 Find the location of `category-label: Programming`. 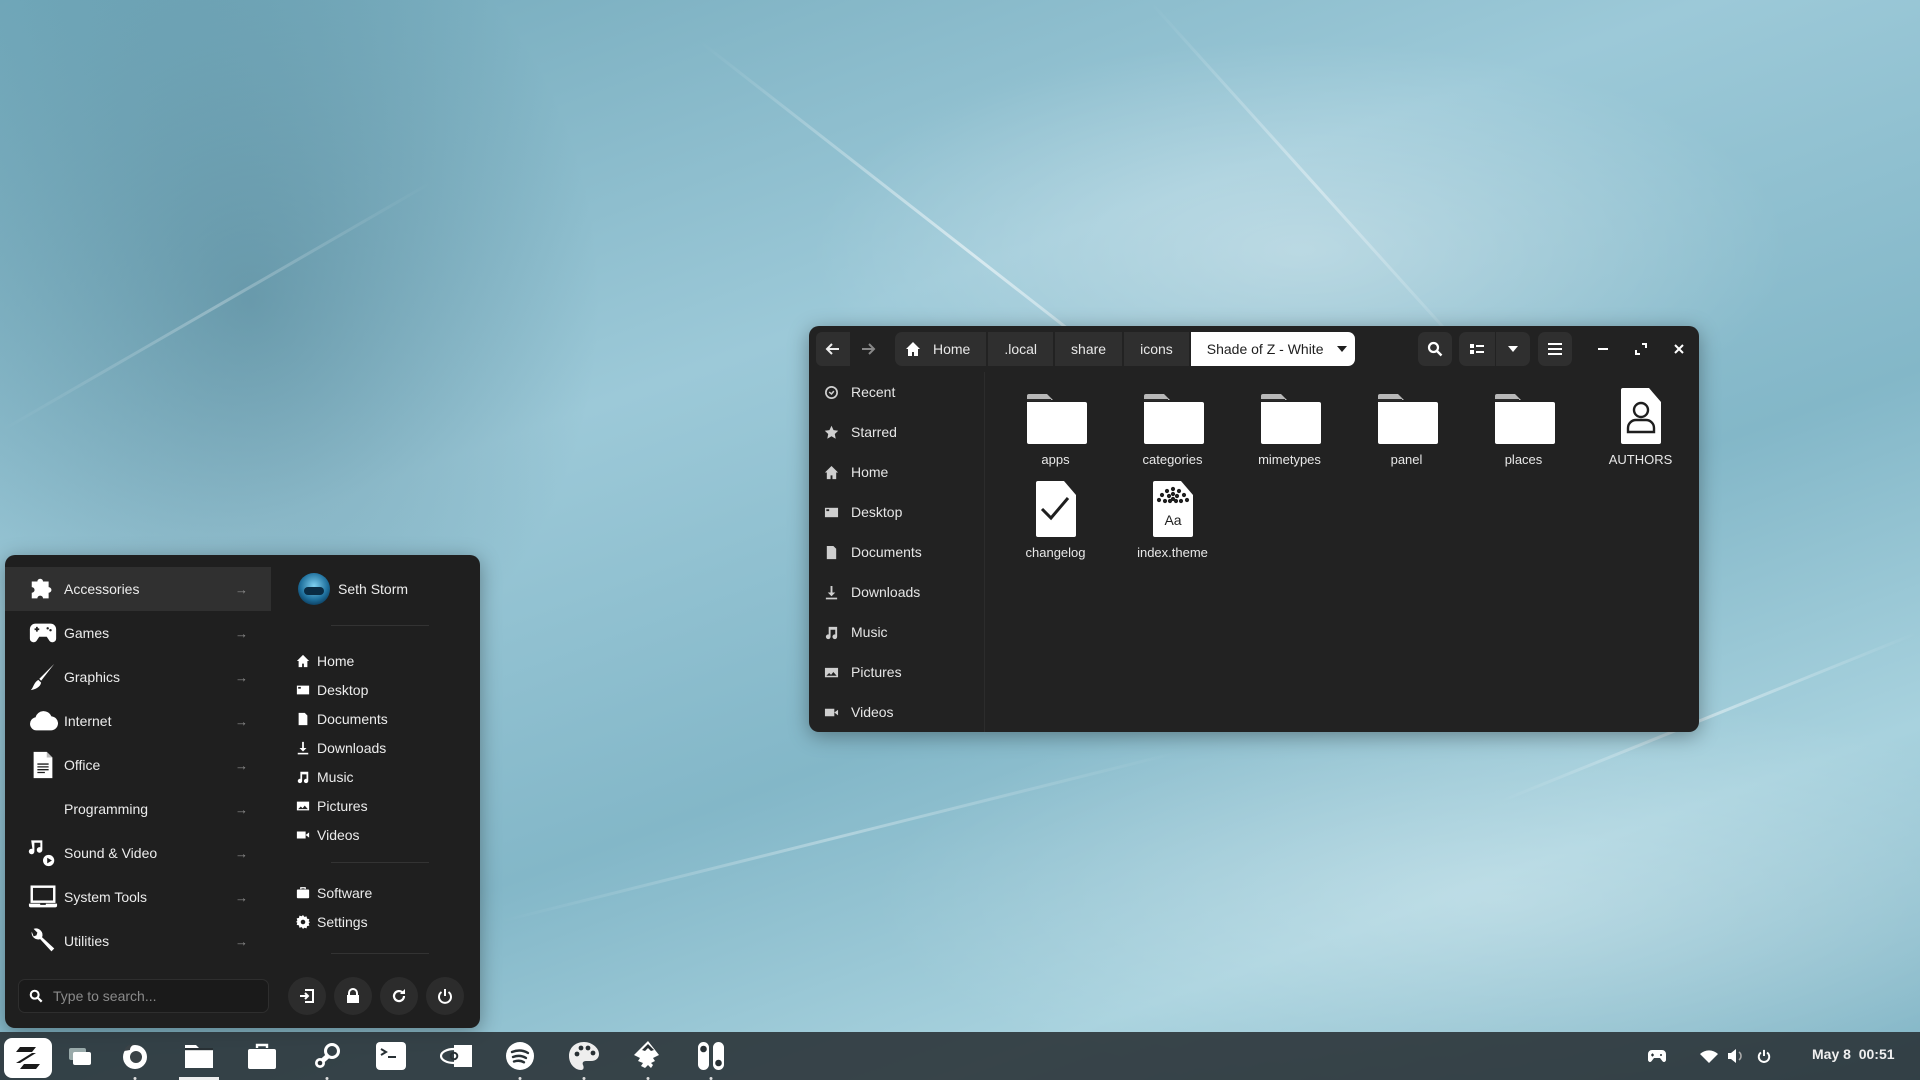

category-label: Programming is located at coordinates (106, 809).